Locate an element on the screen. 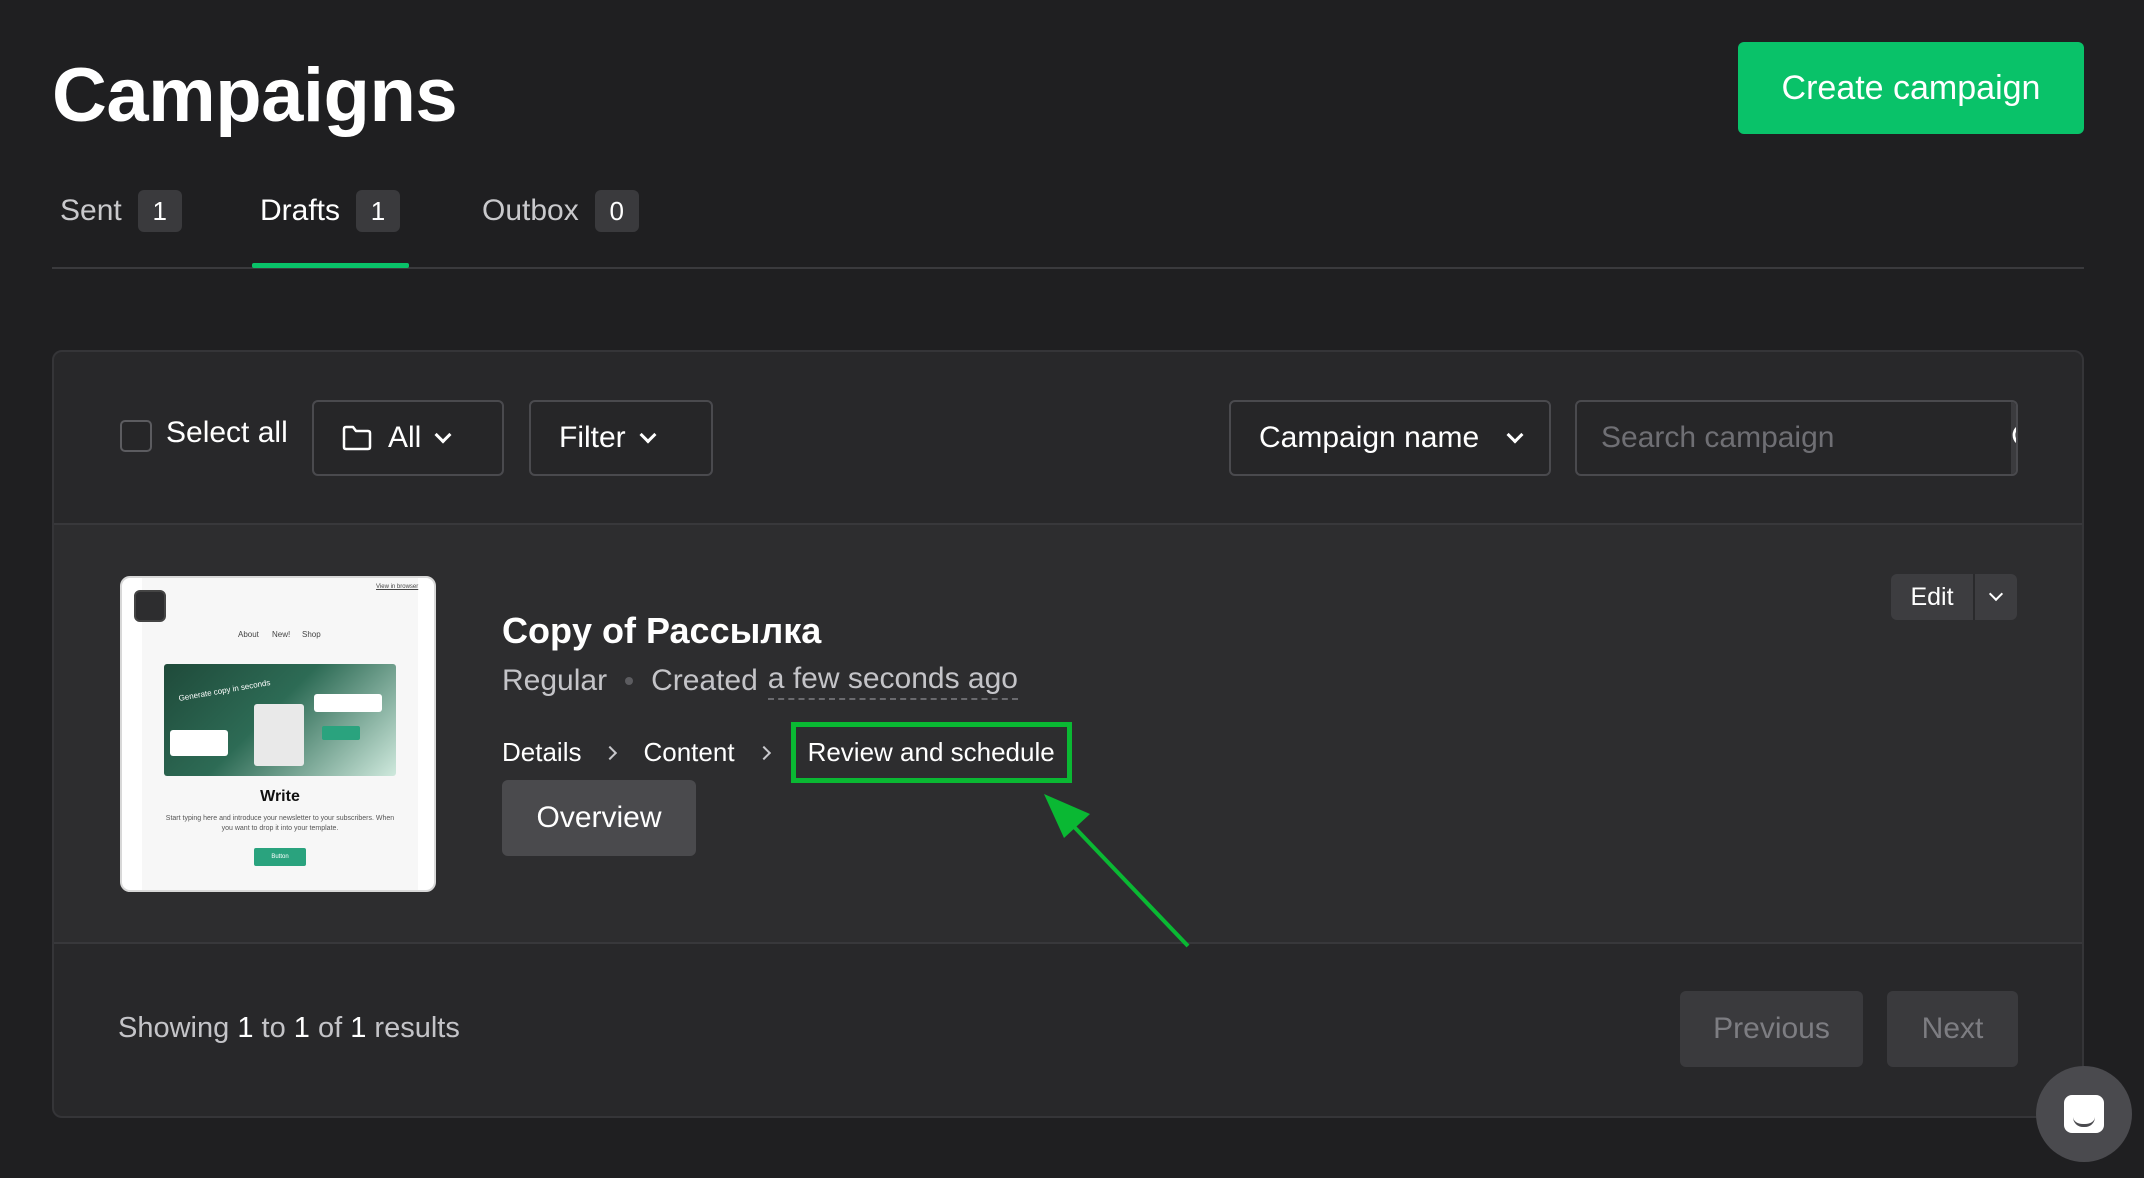 This screenshot has width=2144, height=1178. thumbnail-browser-link: View in browser is located at coordinates (397, 587).